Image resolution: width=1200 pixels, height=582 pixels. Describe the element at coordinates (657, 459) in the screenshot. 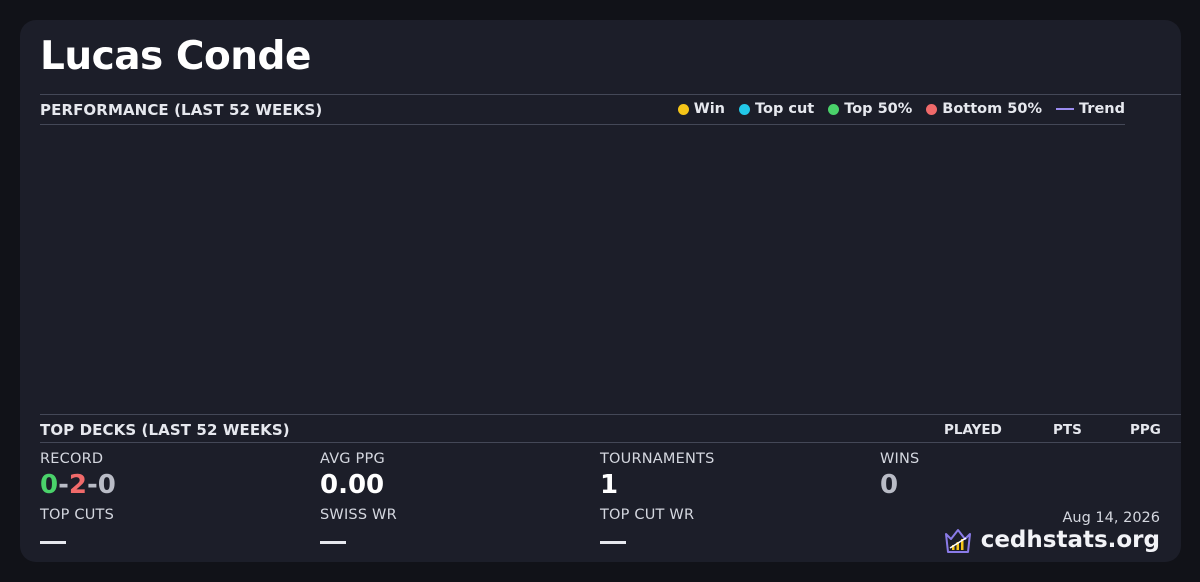

I see `tournaments-label: TOURNAMENTS` at that location.